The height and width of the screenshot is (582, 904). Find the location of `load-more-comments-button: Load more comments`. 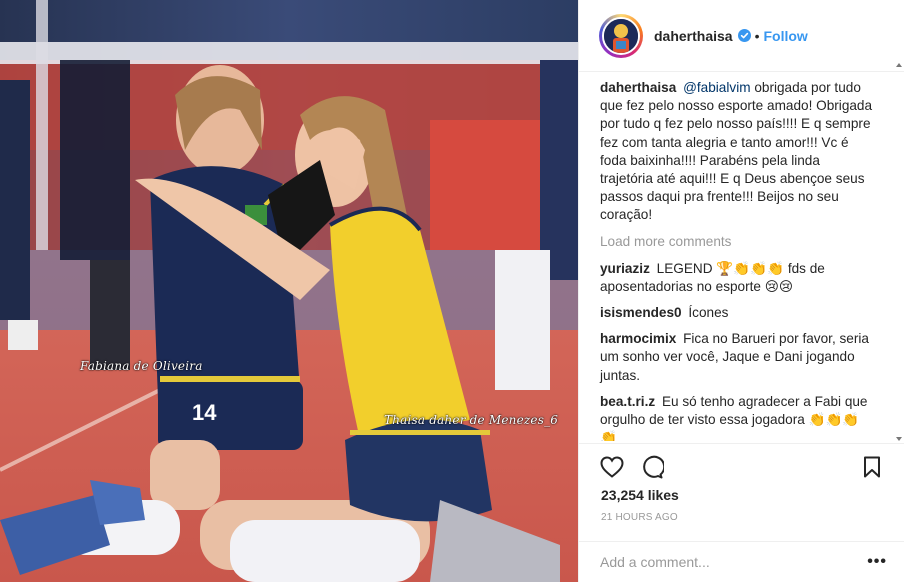

load-more-comments-button: Load more comments is located at coordinates (749, 242).